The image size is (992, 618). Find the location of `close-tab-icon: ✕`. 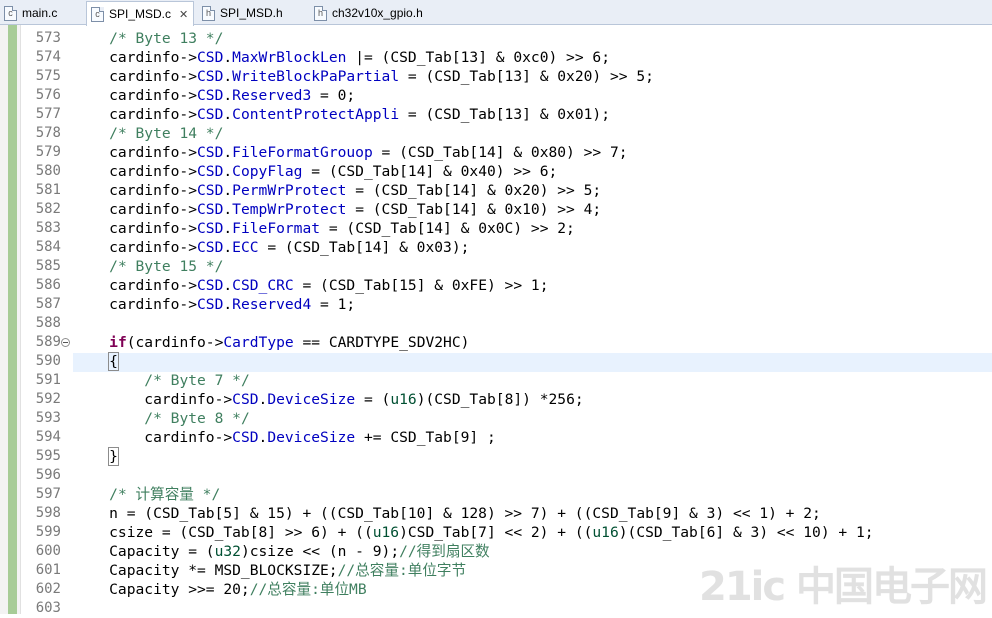

close-tab-icon: ✕ is located at coordinates (183, 14).